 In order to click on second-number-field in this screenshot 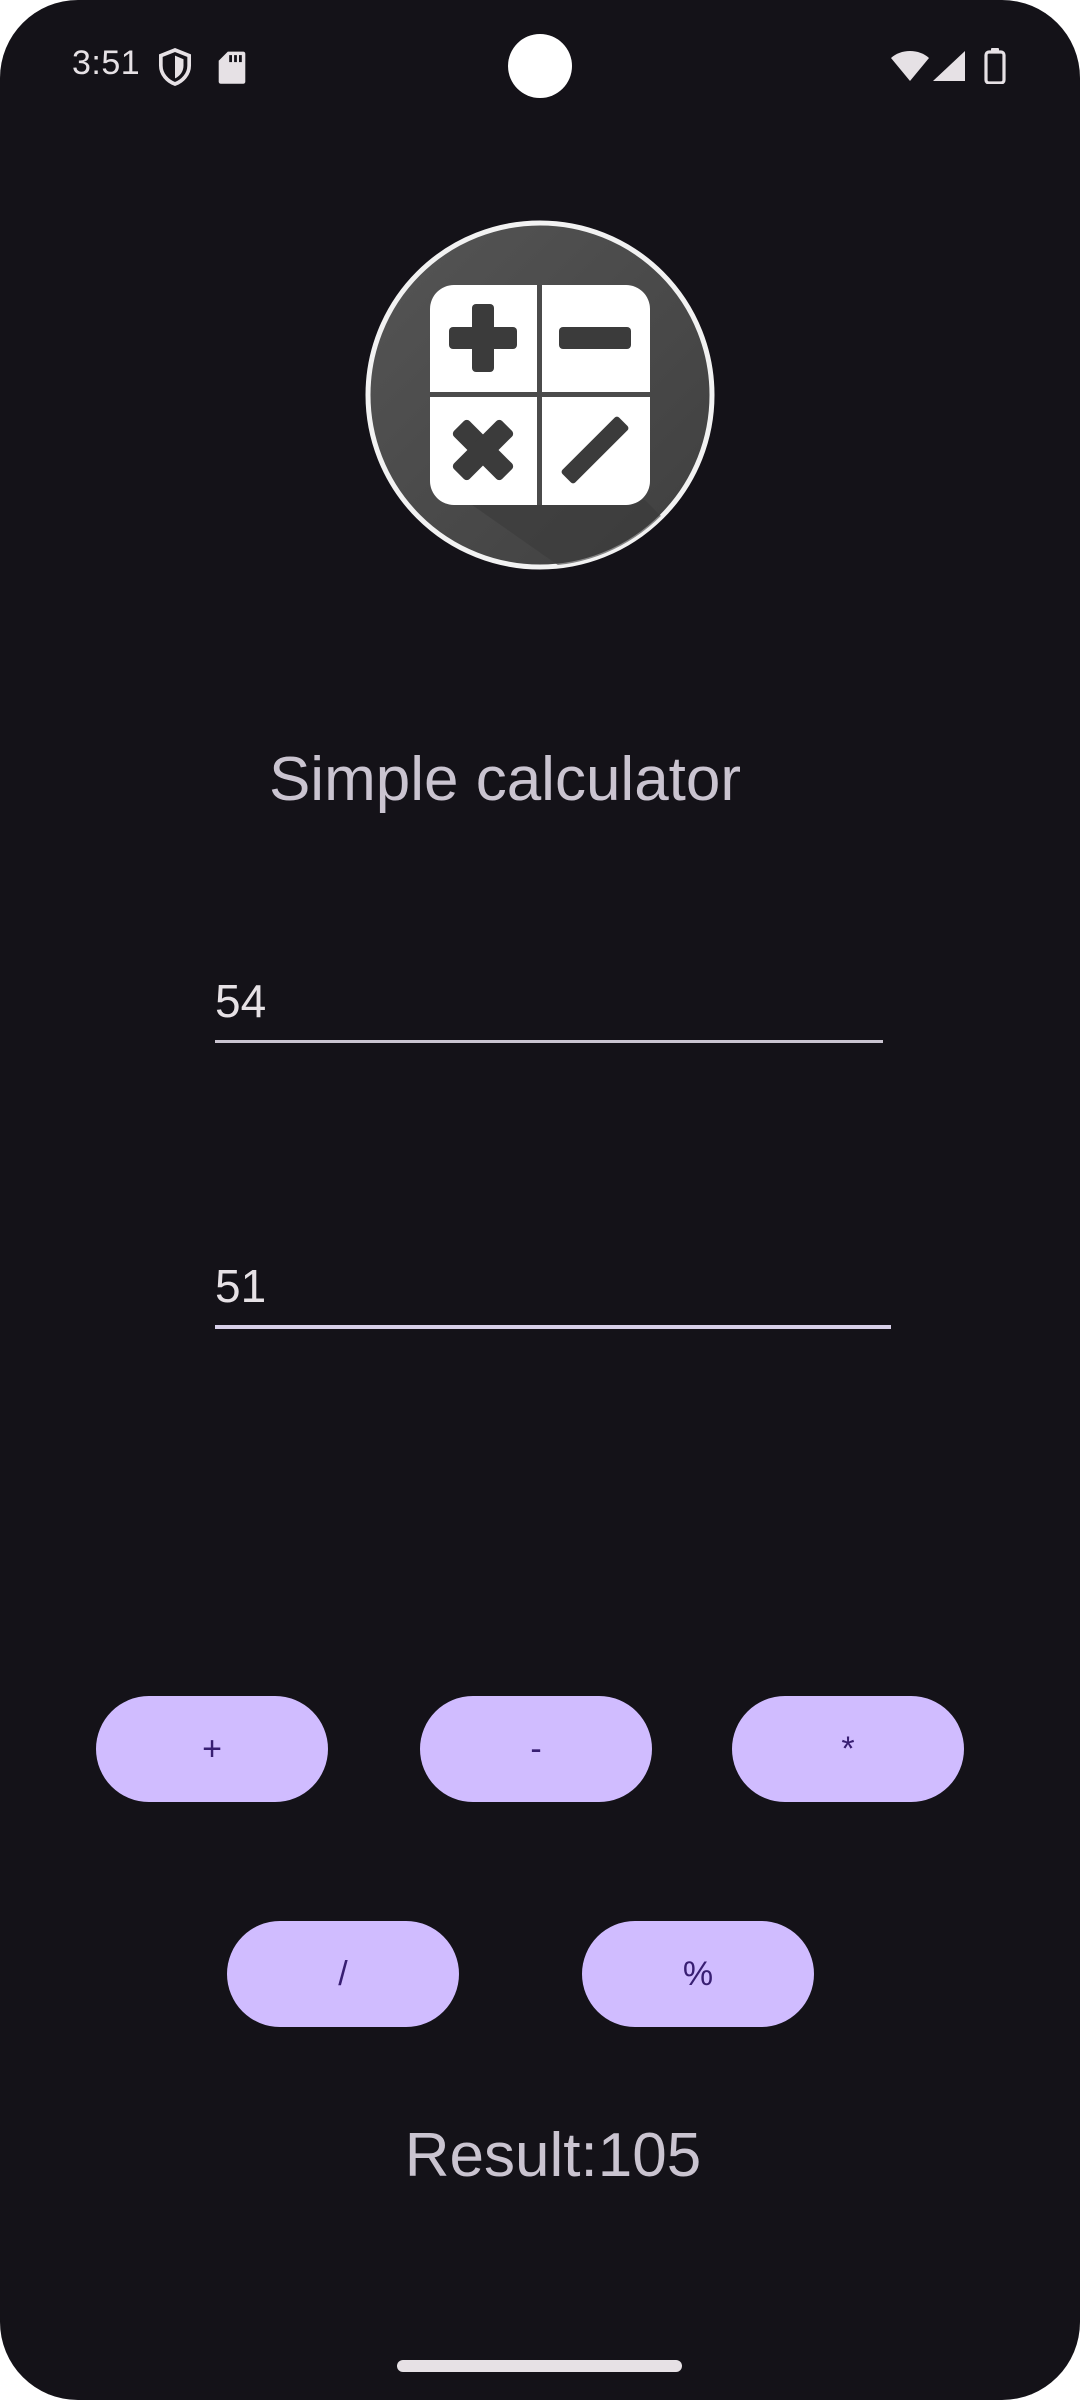, I will do `click(553, 1282)`.